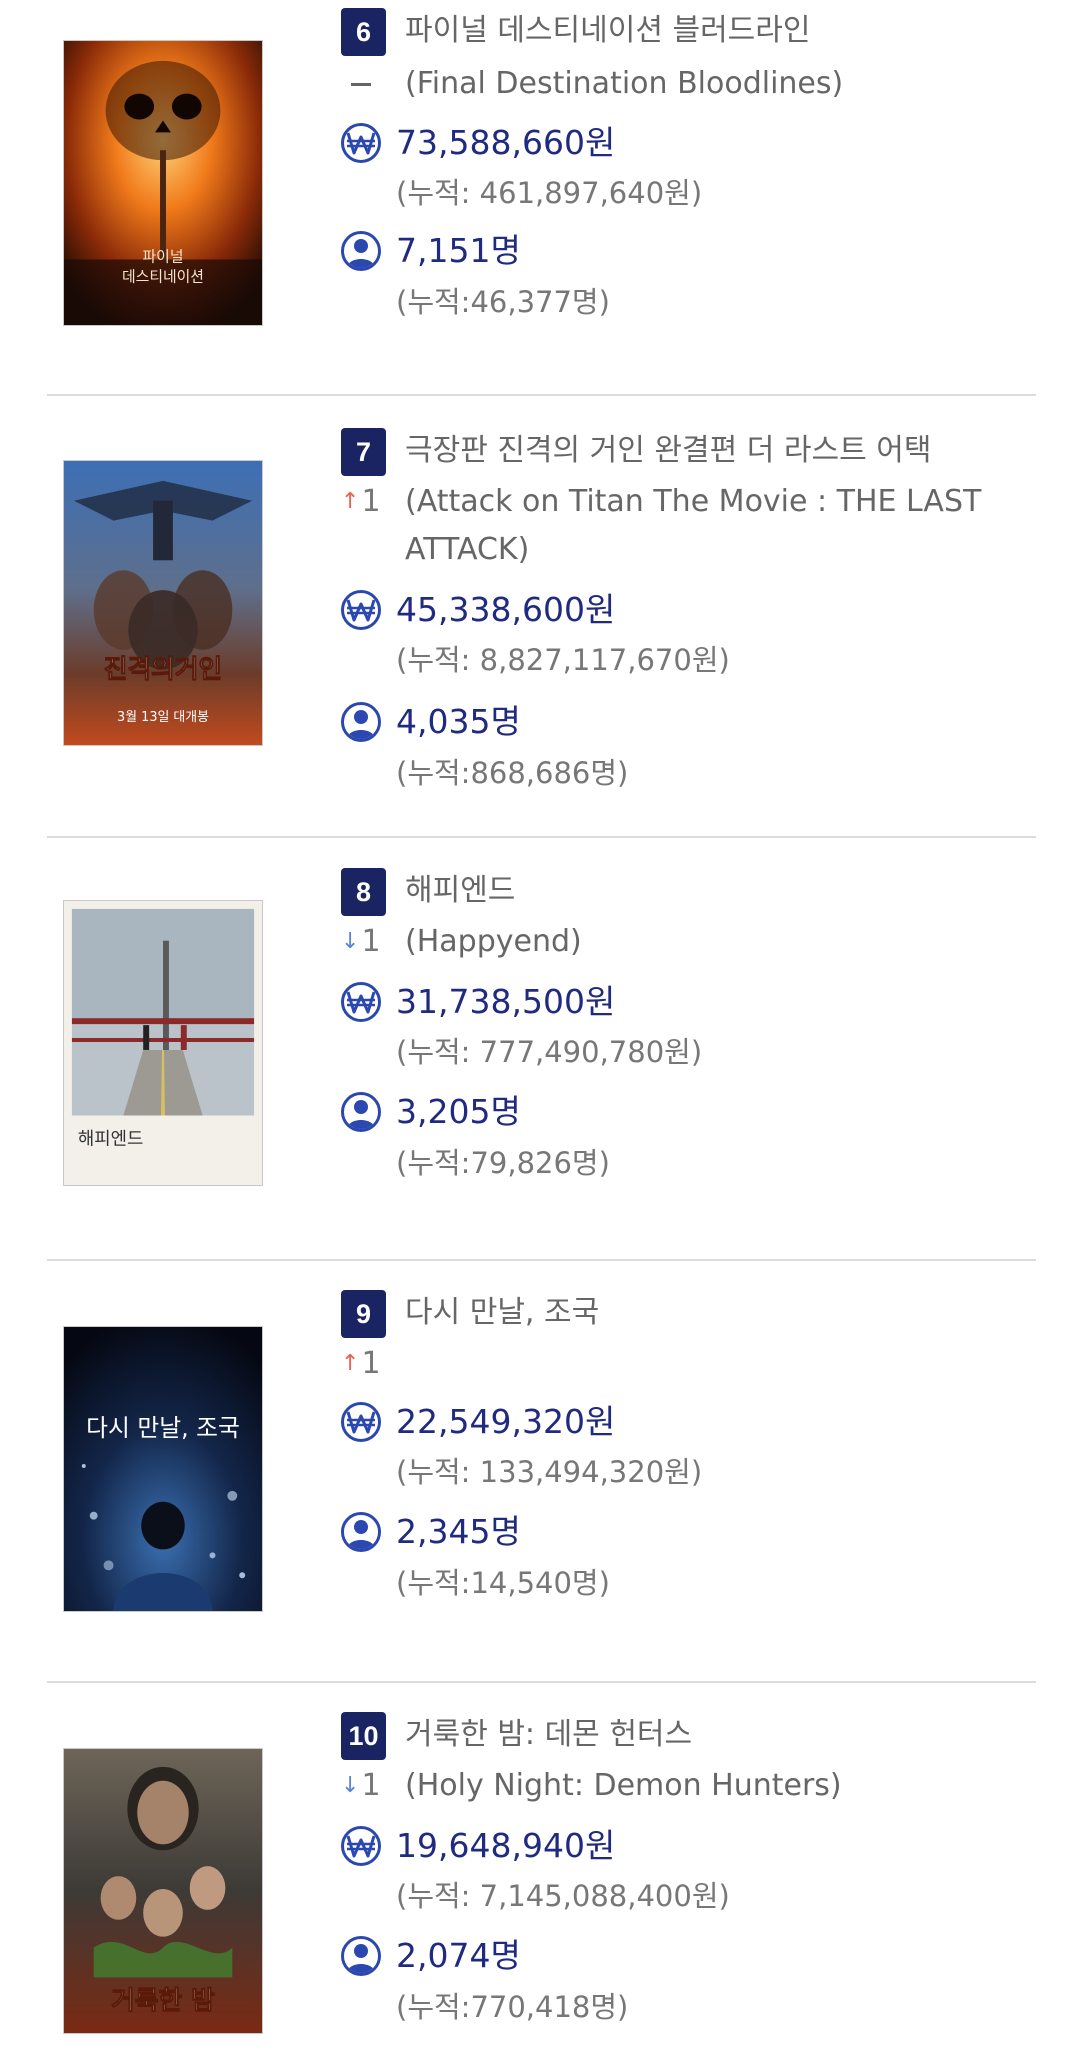 This screenshot has width=1080, height=2066. Describe the element at coordinates (163, 2001) in the screenshot. I see `poster-title-text: 거룩한 밤` at that location.